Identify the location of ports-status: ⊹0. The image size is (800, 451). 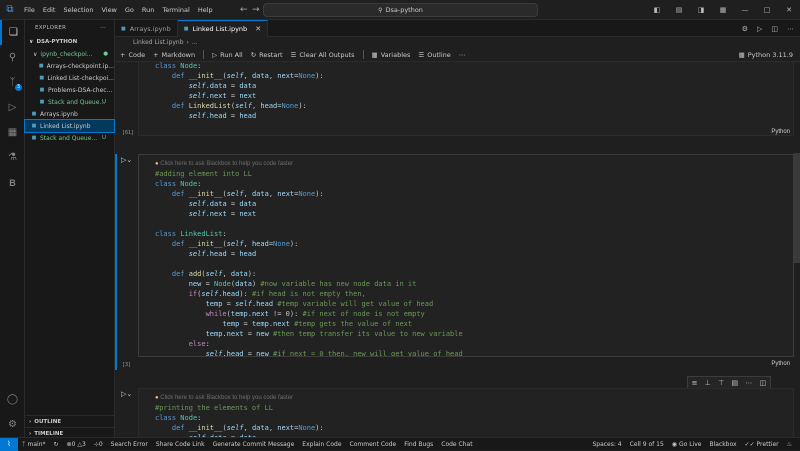
(98, 444).